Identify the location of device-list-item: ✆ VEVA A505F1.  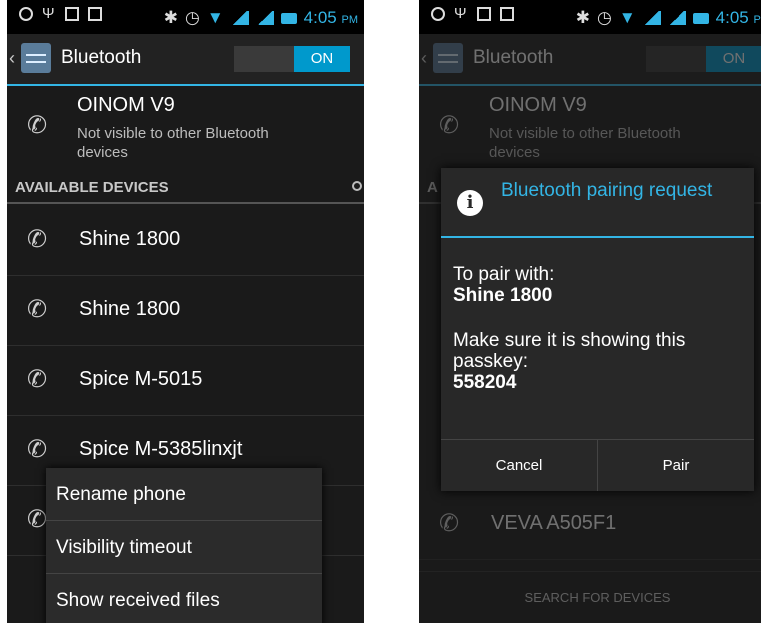
(590, 525).